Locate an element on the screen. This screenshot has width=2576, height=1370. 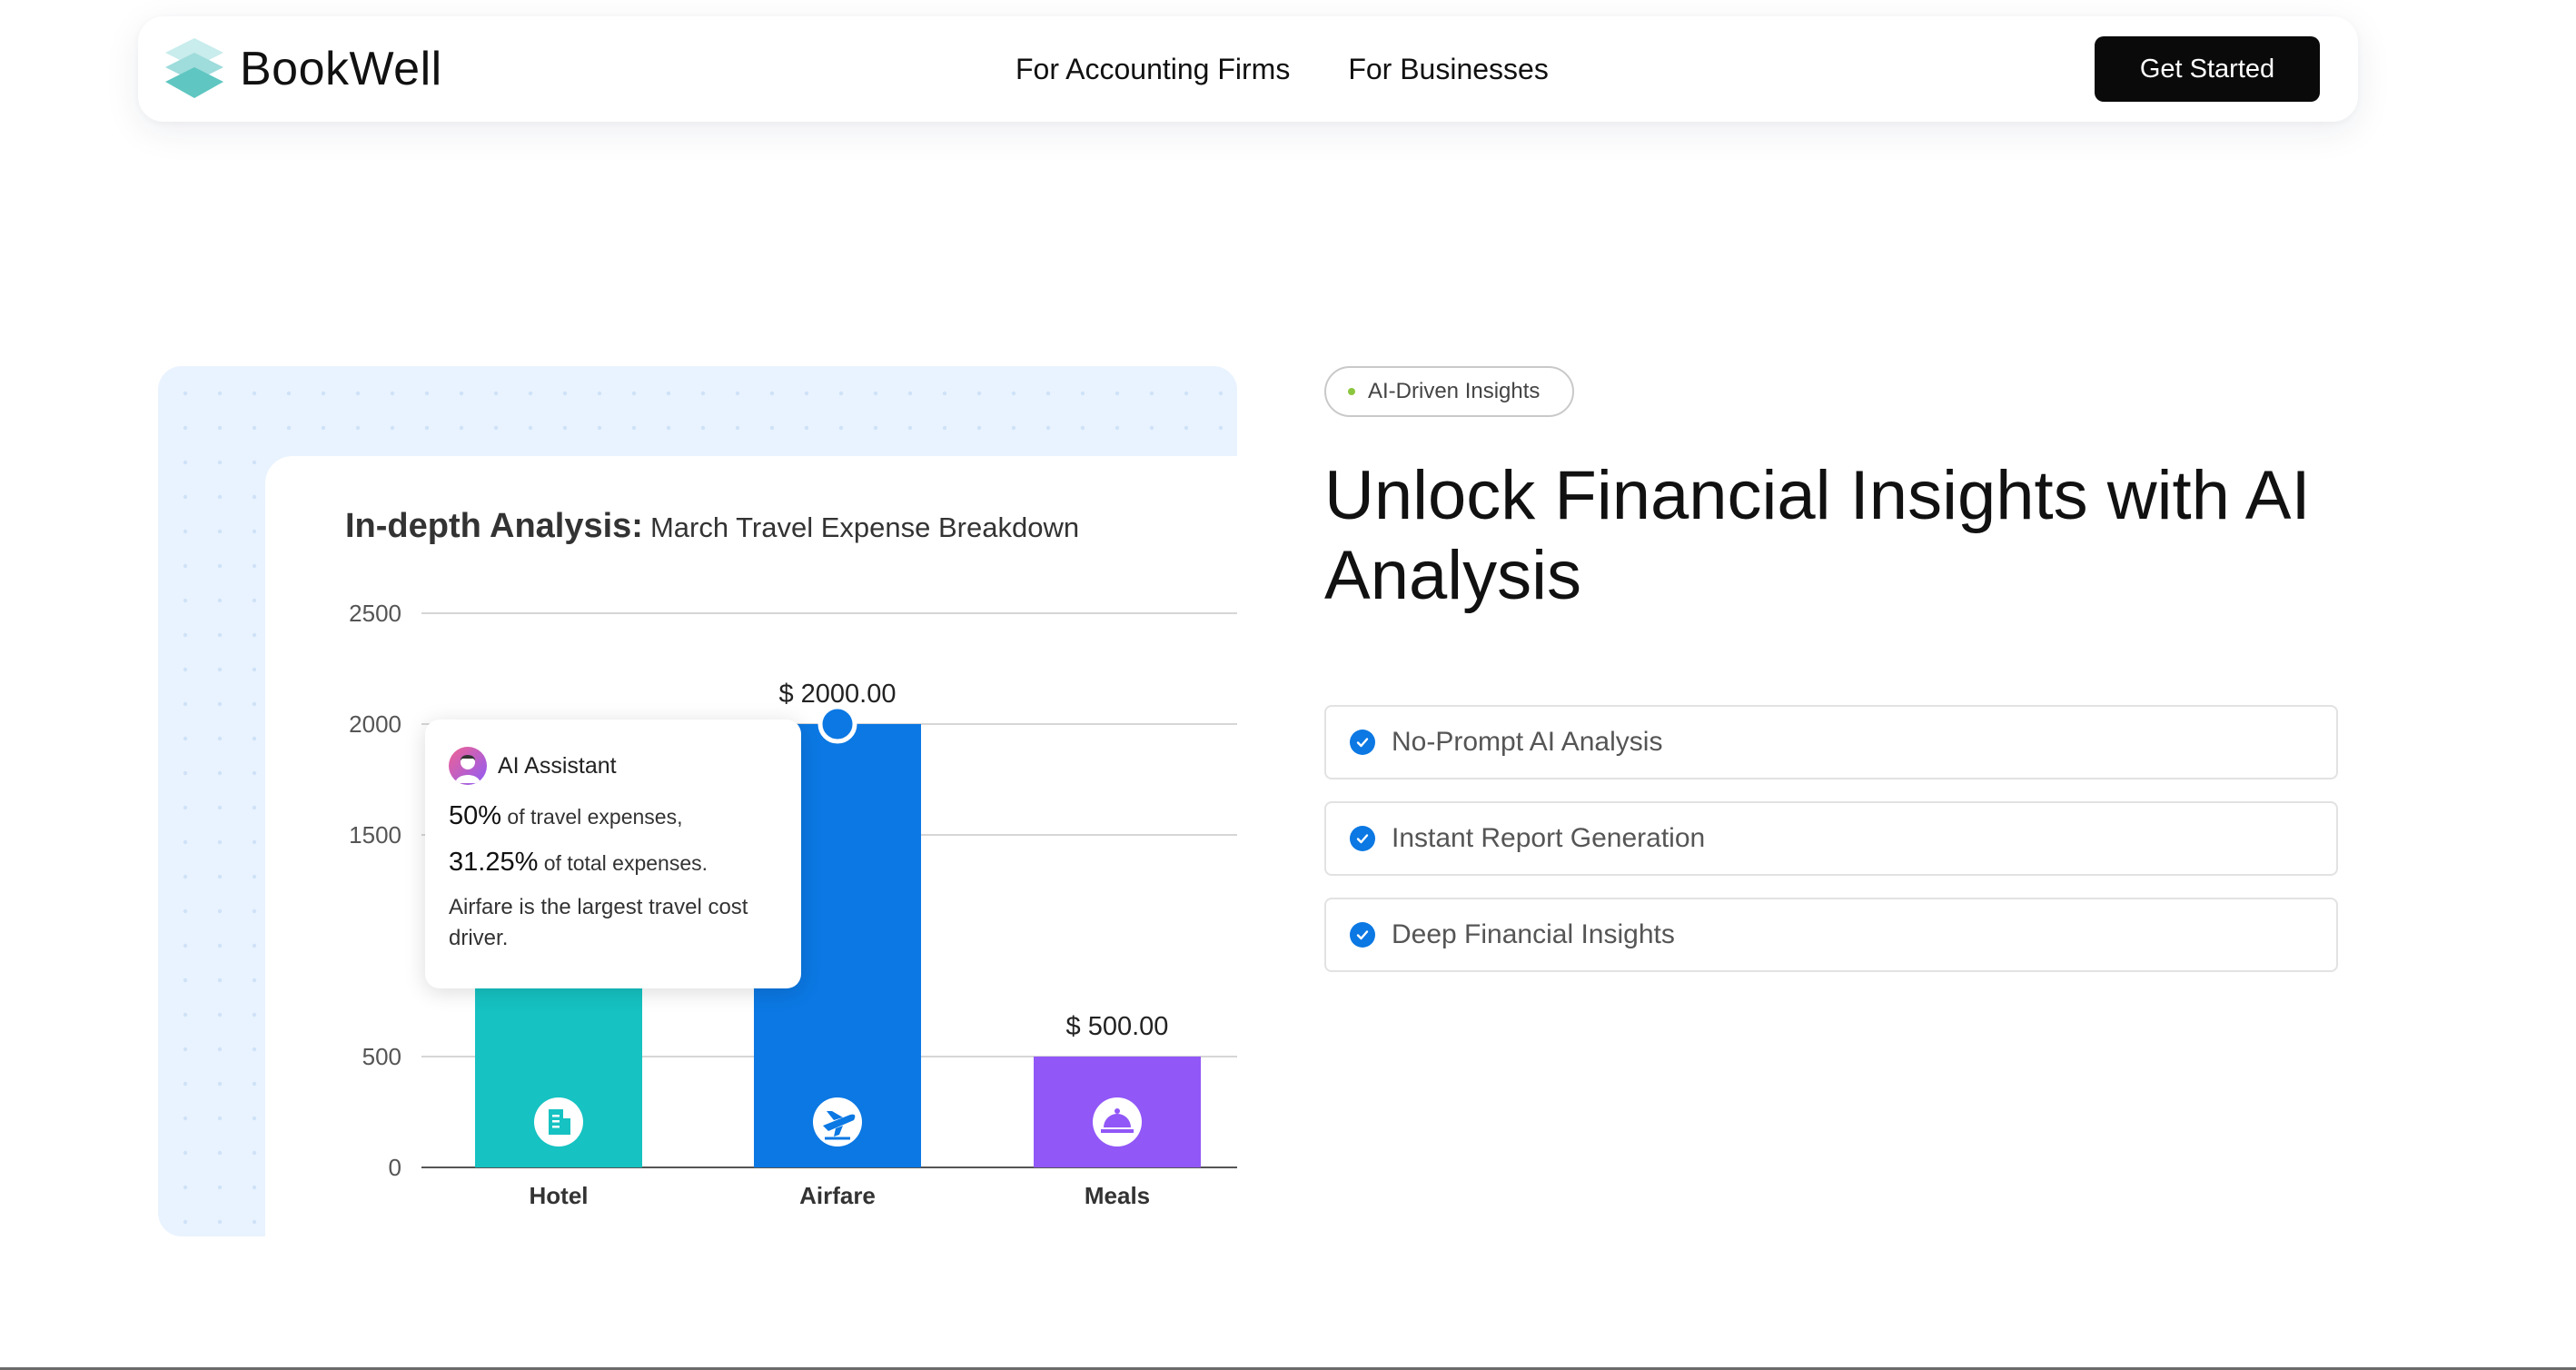
x-tick-label: Airfare is located at coordinates (837, 1195).